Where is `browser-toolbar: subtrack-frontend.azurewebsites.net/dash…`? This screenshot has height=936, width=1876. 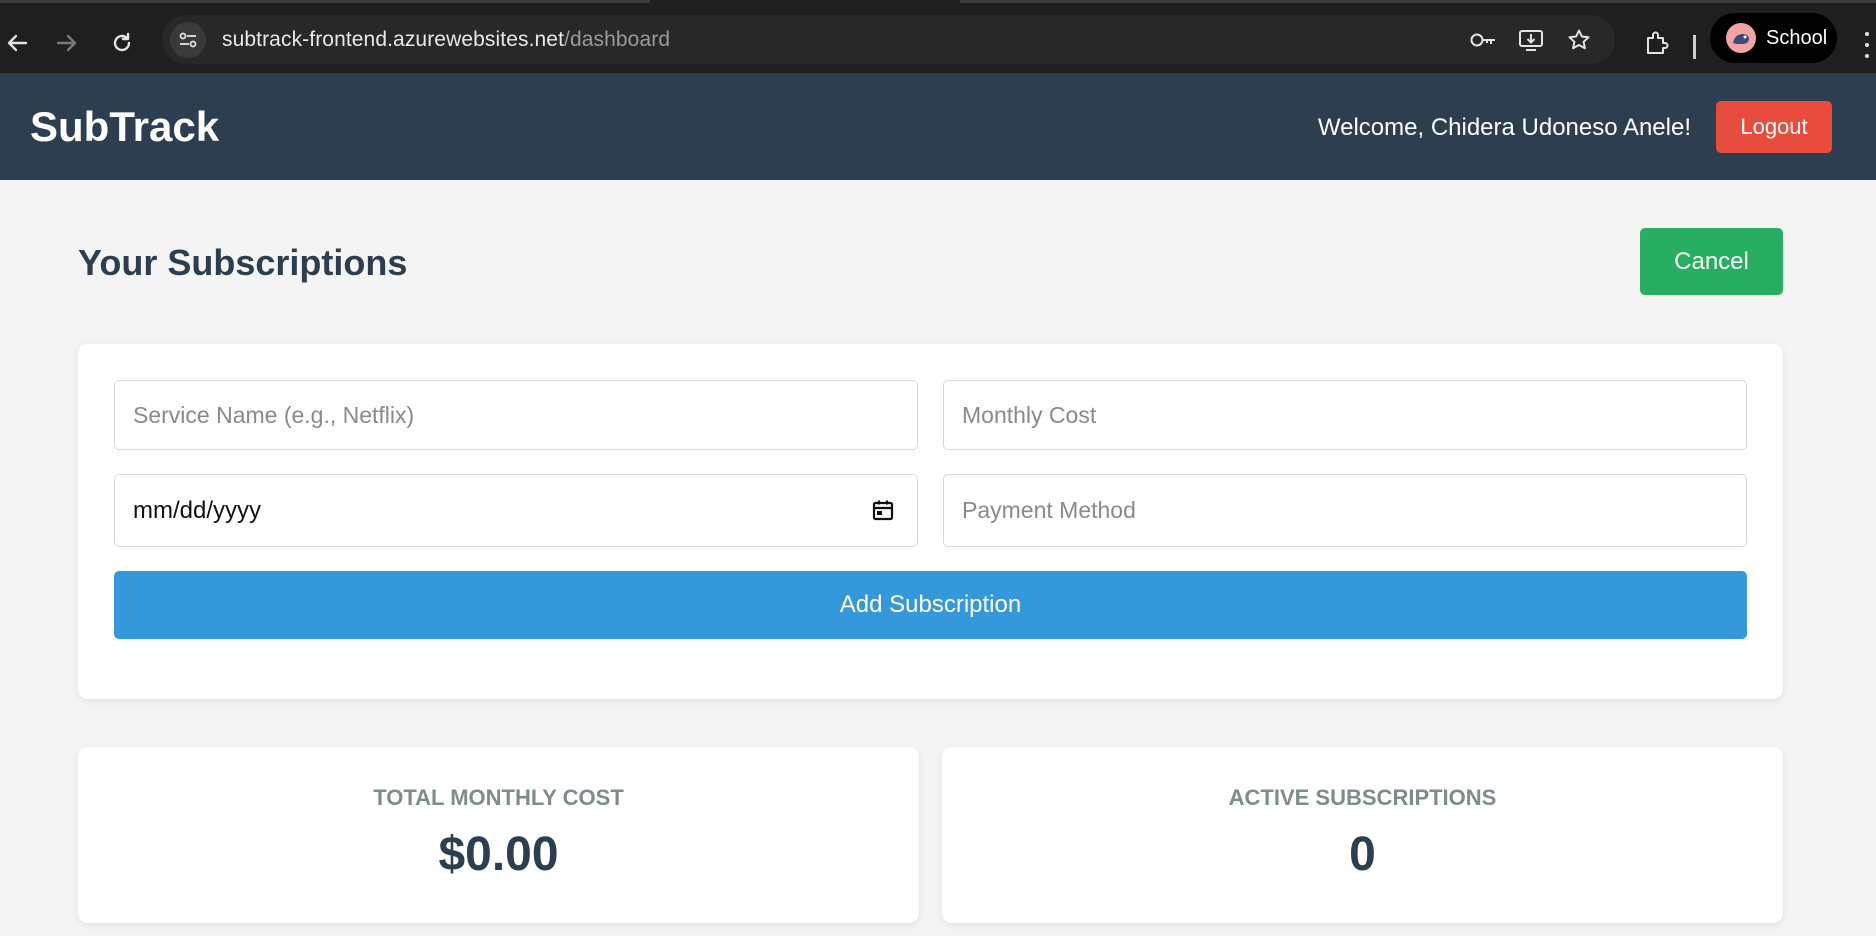
browser-toolbar: subtrack-frontend.azurewebsites.net/dash… is located at coordinates (938, 42).